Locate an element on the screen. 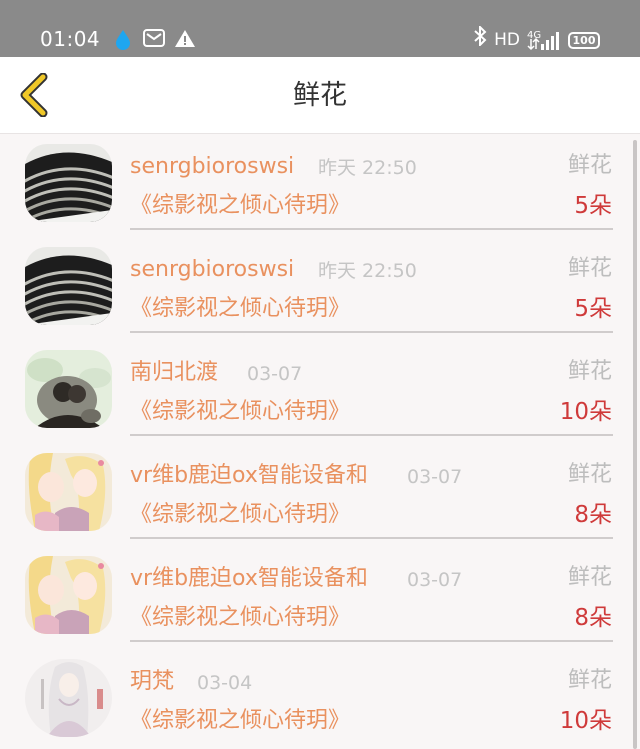 This screenshot has height=749, width=640. mail-icon is located at coordinates (154, 40).